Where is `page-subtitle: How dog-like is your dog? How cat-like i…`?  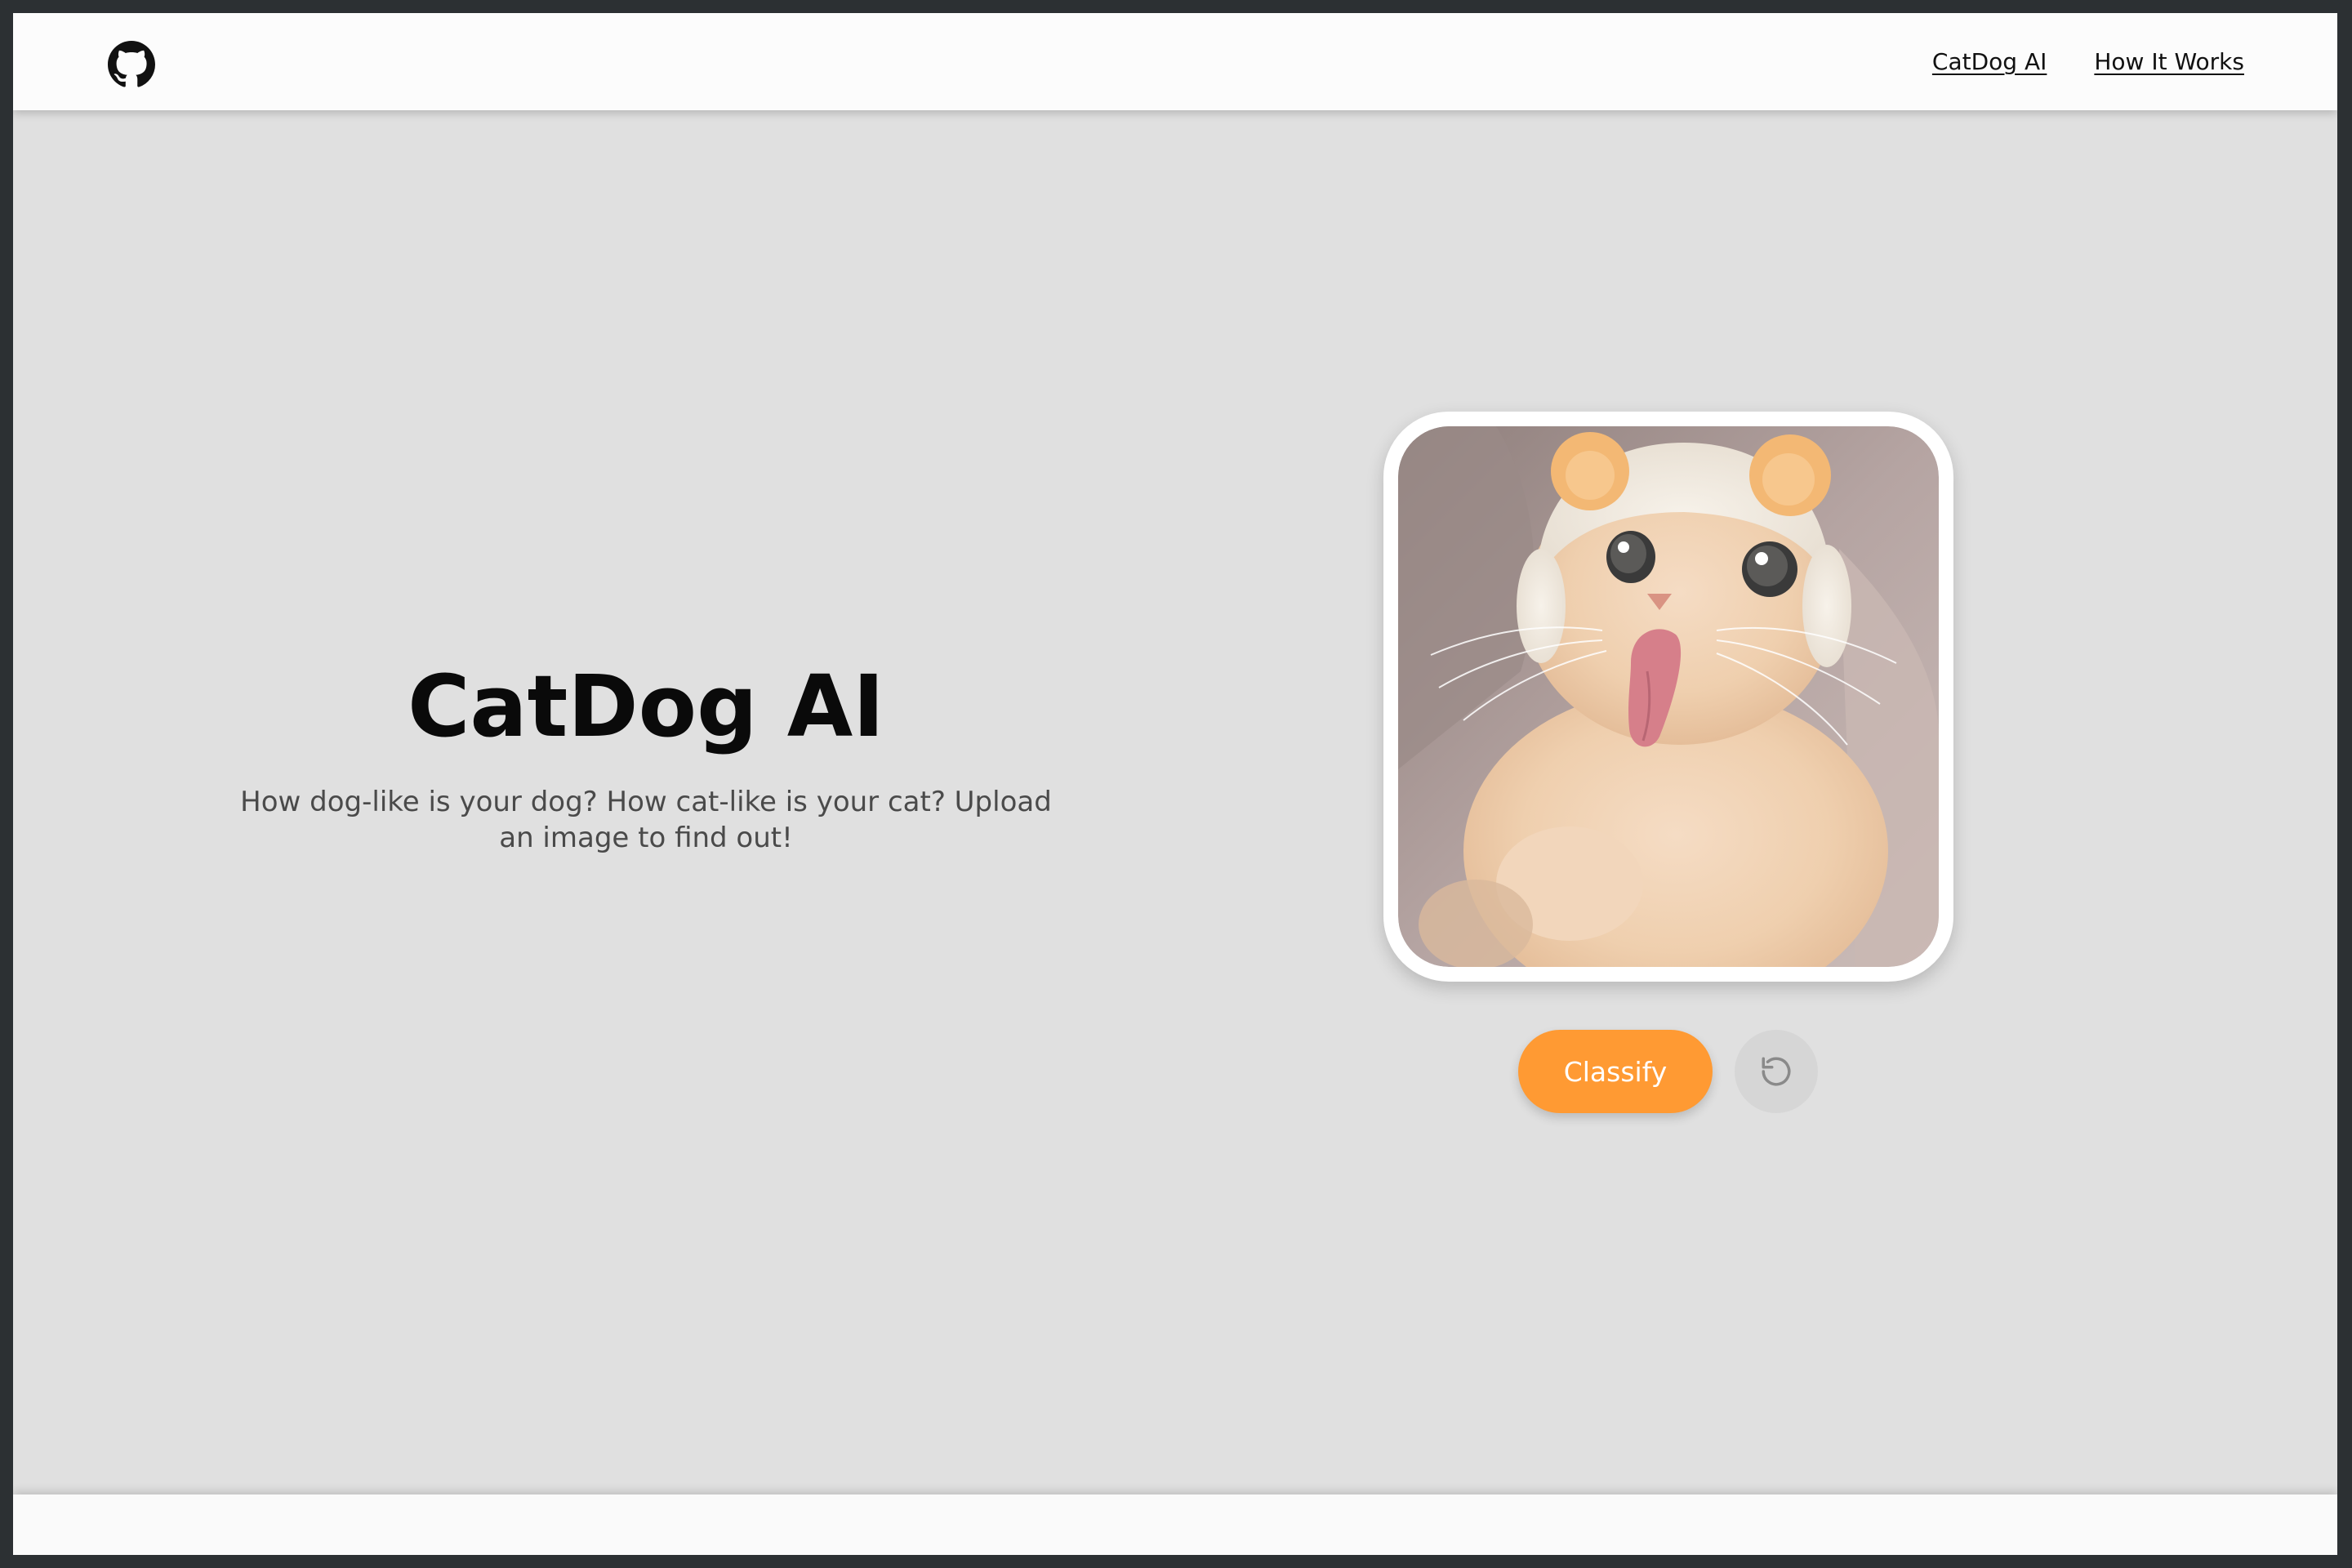
page-subtitle: How dog-like is your dog? How cat-like i… is located at coordinates (646, 820).